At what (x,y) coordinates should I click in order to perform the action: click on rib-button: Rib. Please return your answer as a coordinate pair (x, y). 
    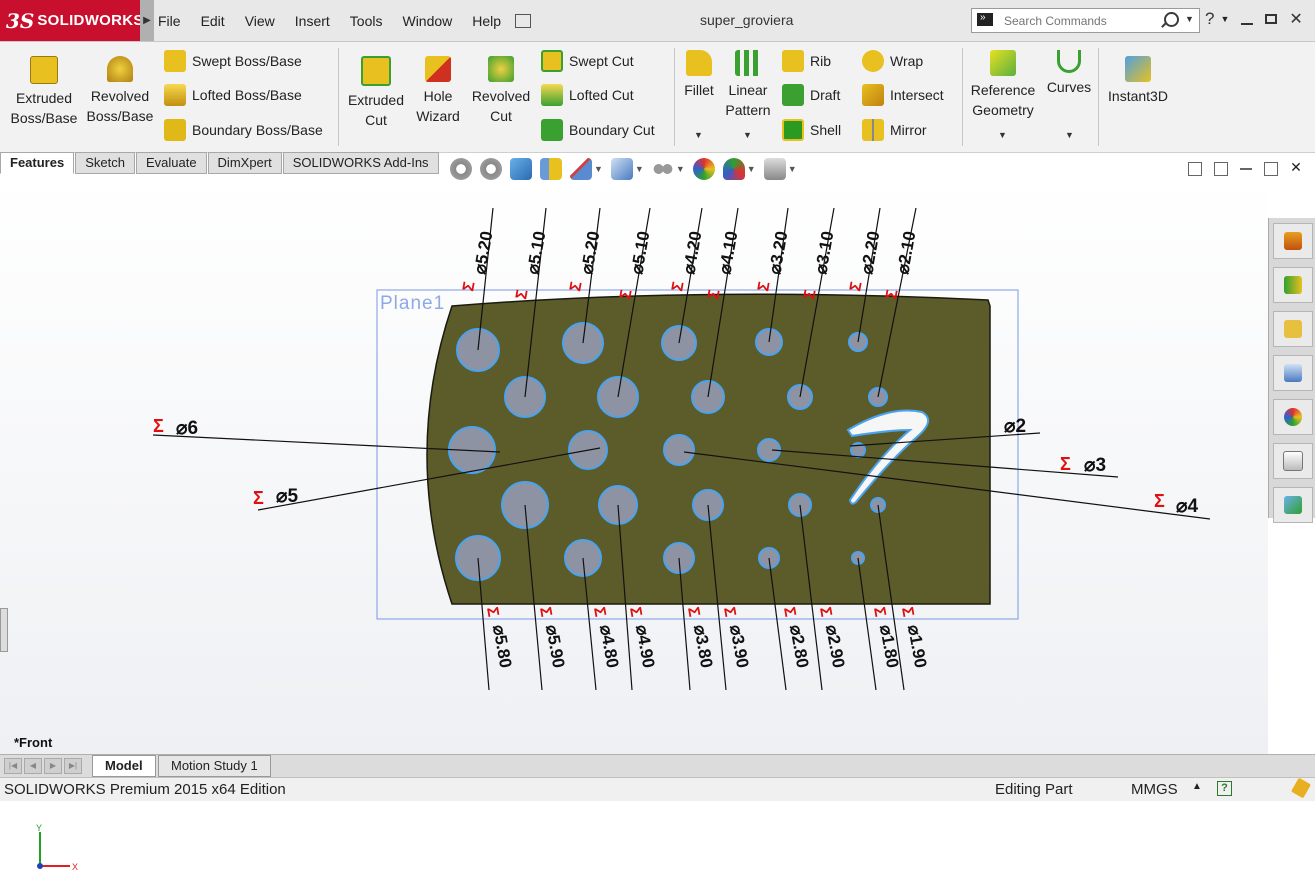
    Looking at the image, I should click on (806, 61).